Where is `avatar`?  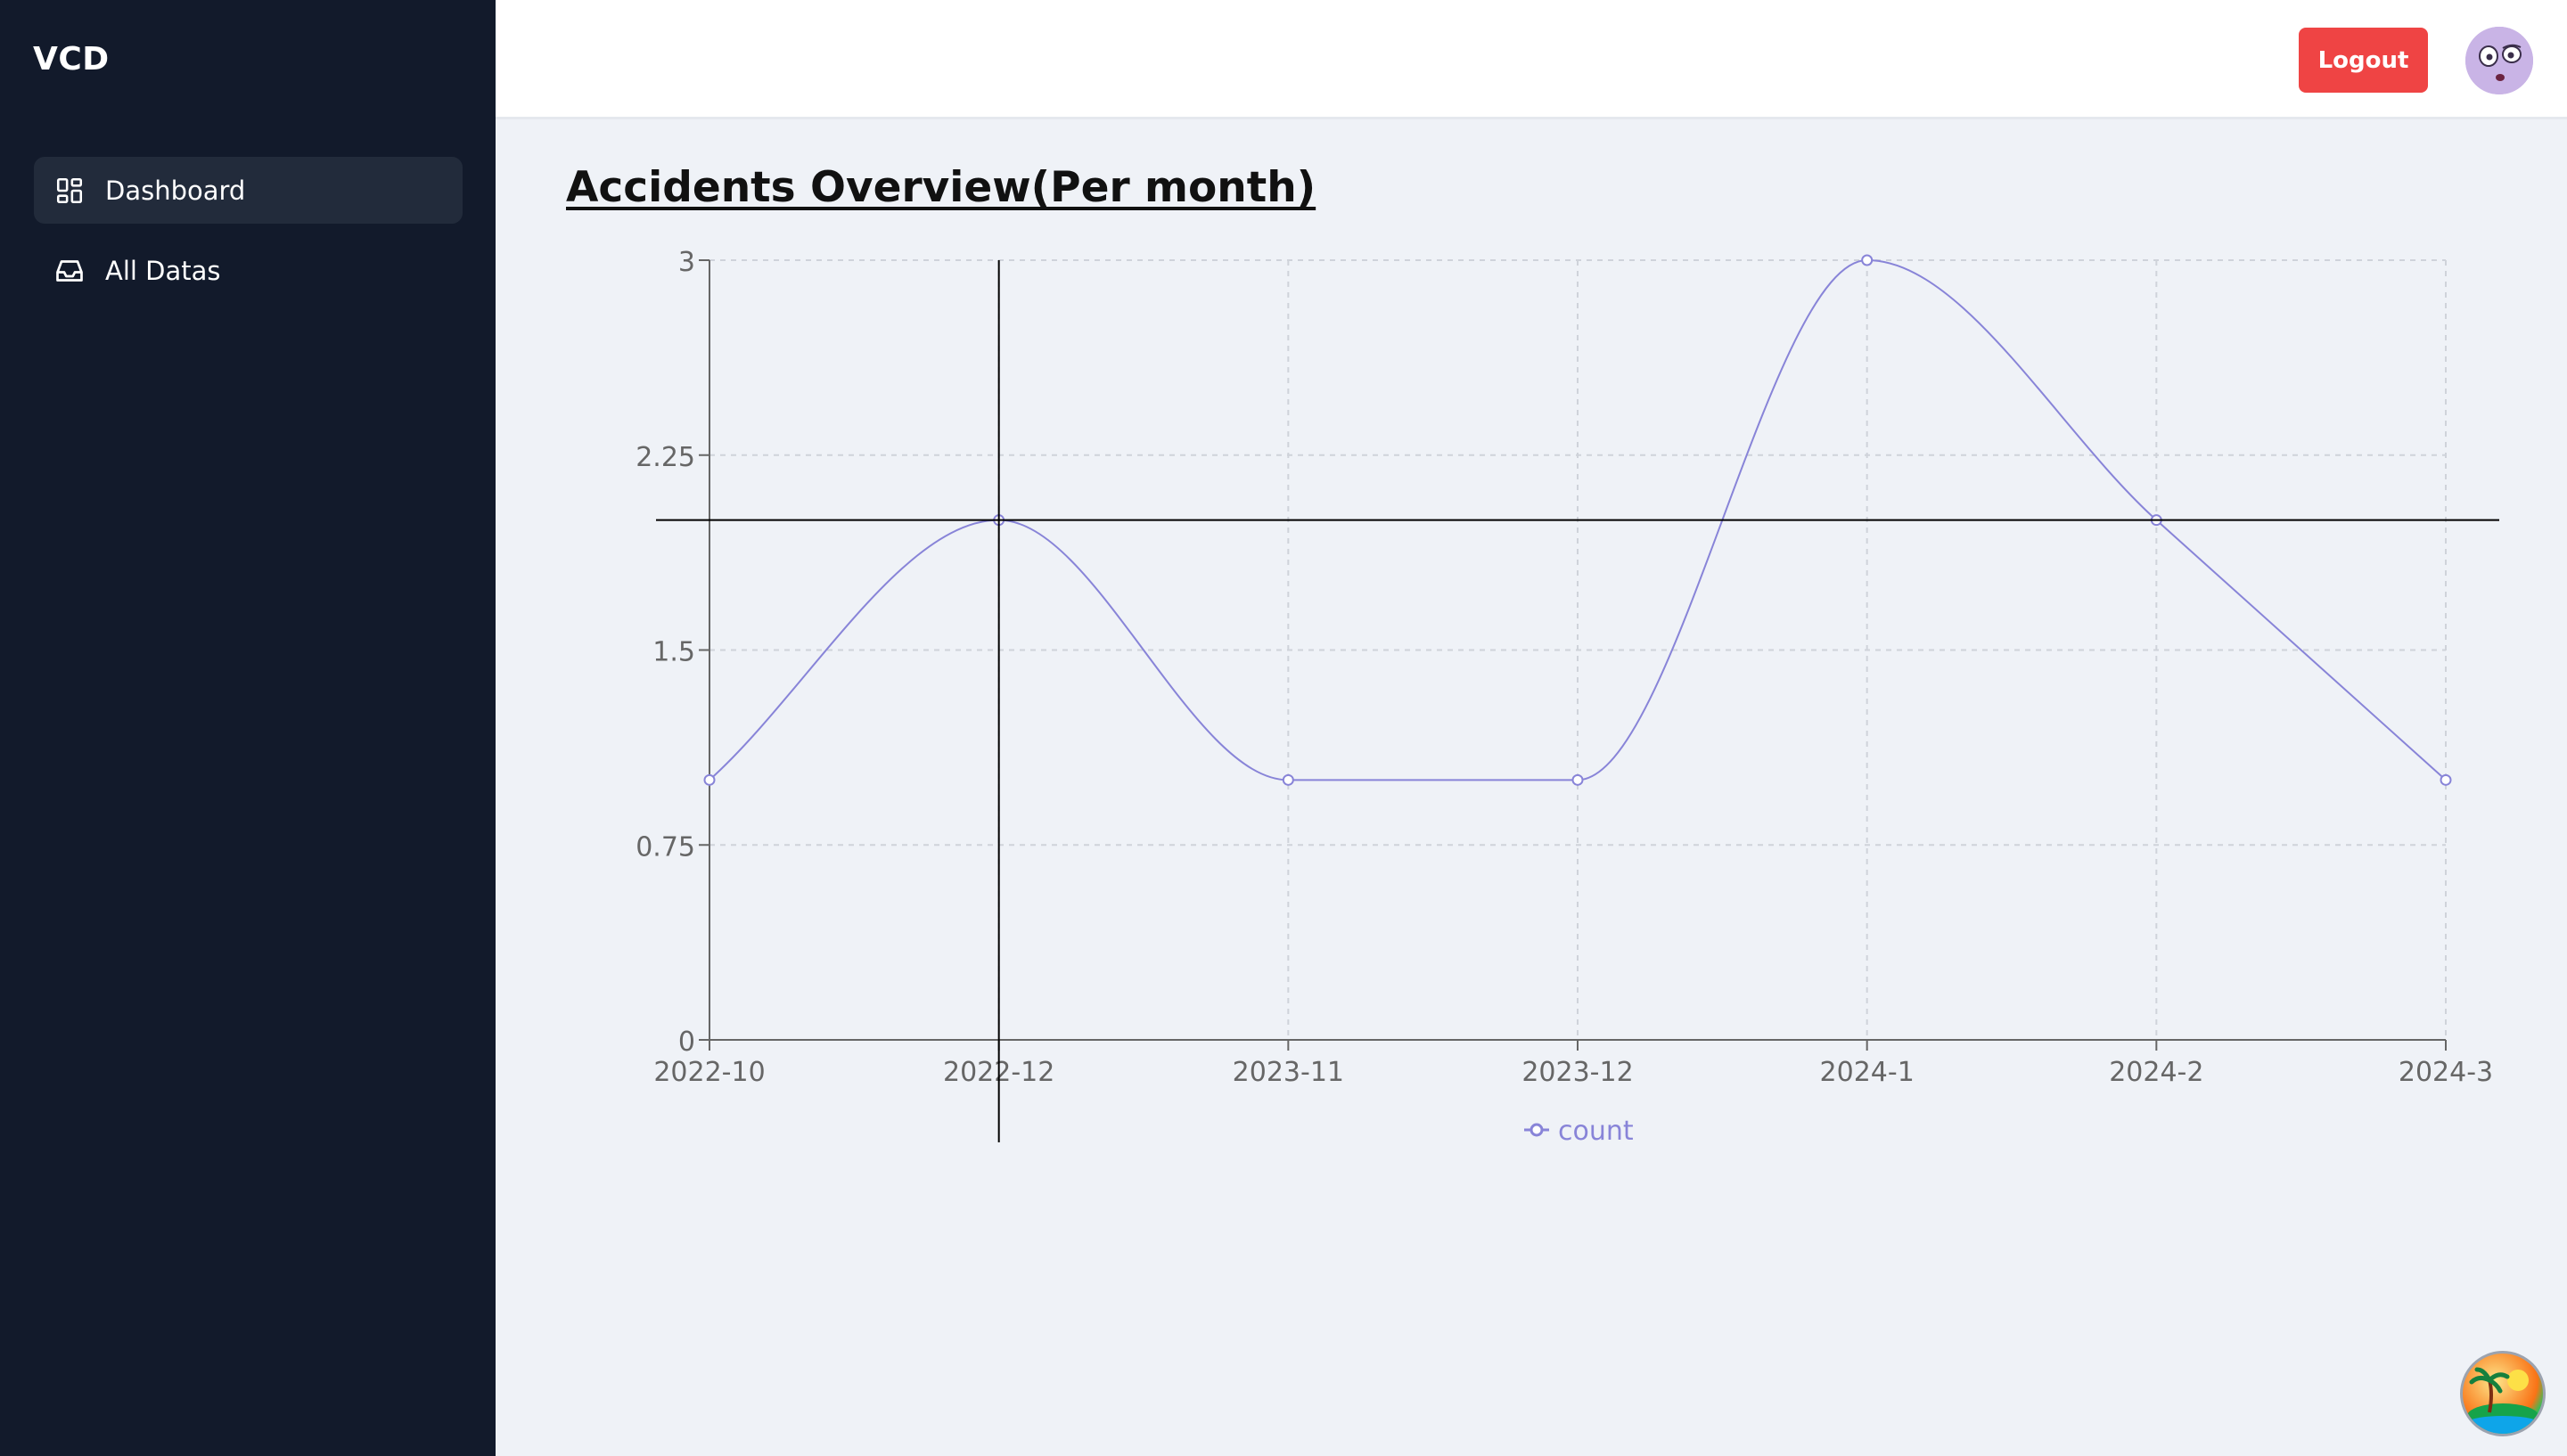 avatar is located at coordinates (2499, 61).